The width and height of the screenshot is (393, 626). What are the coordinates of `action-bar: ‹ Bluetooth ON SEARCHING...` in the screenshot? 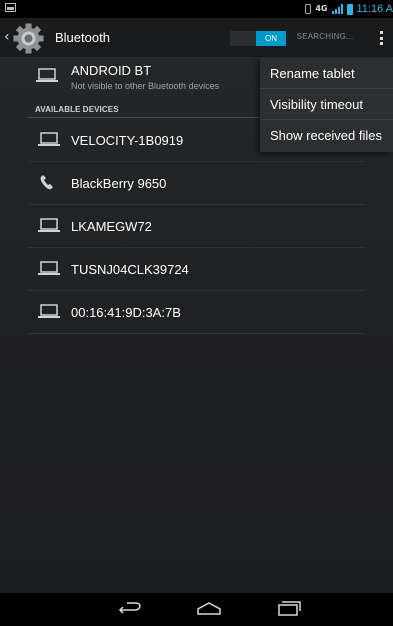 It's located at (196, 38).